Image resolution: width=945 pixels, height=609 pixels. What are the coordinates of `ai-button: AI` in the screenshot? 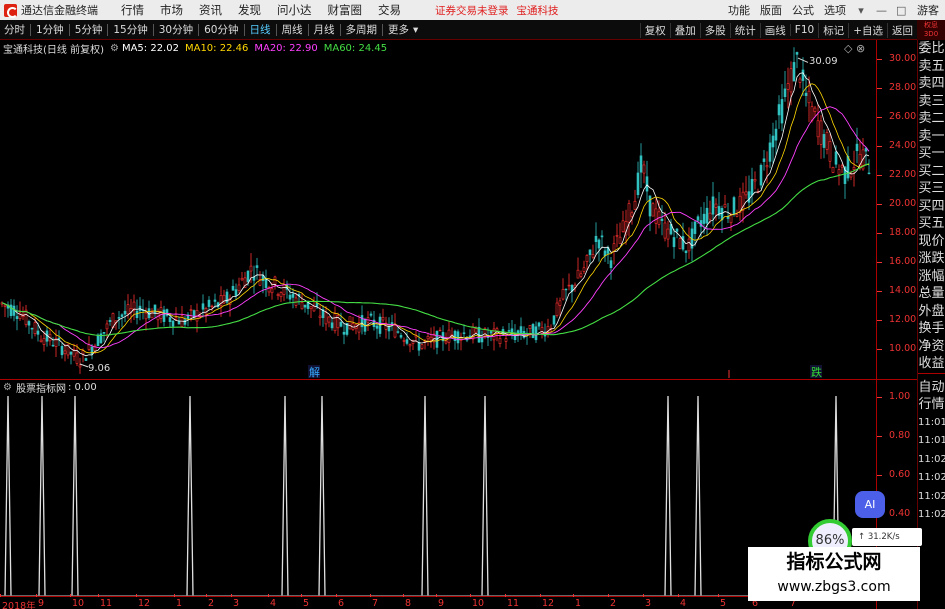 It's located at (870, 504).